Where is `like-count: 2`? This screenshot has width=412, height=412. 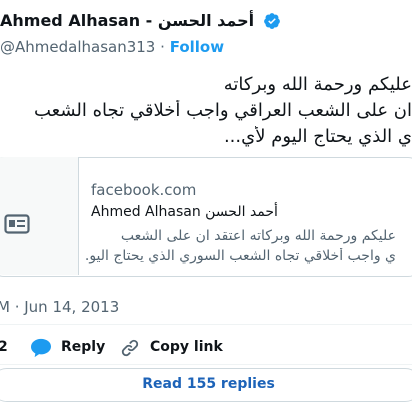 like-count: 2 is located at coordinates (4, 347).